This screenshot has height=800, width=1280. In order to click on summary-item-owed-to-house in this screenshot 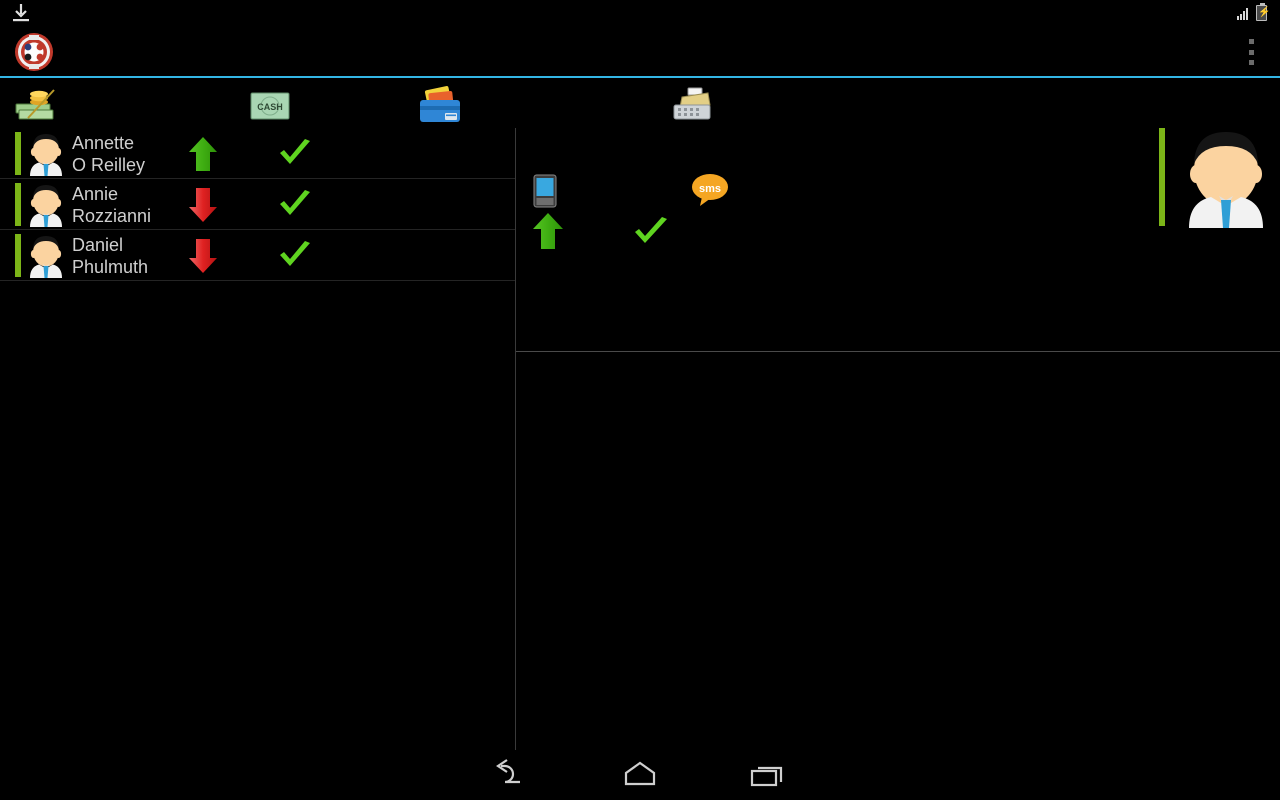, I will do `click(449, 106)`.